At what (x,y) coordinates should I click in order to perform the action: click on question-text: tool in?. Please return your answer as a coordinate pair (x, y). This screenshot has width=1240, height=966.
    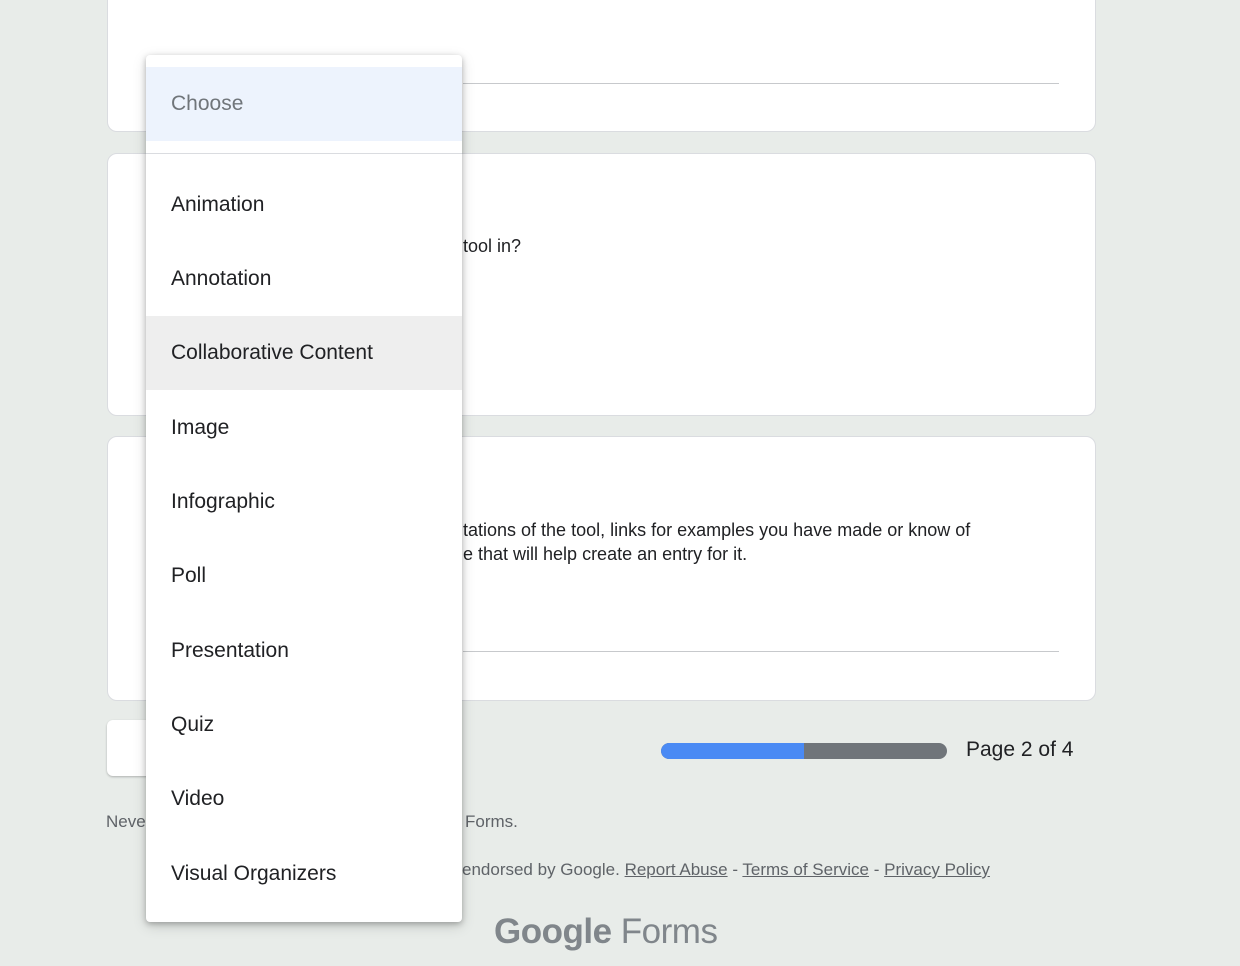
    Looking at the image, I should click on (492, 246).